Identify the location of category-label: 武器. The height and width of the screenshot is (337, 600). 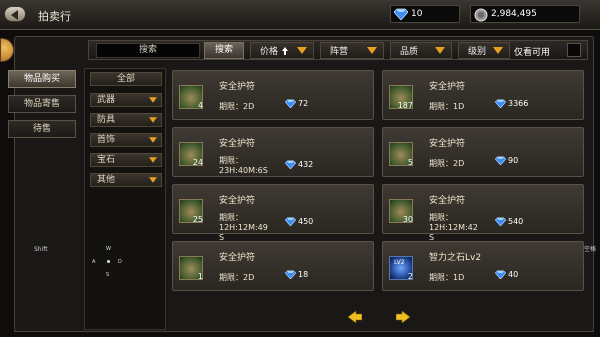
(106, 100).